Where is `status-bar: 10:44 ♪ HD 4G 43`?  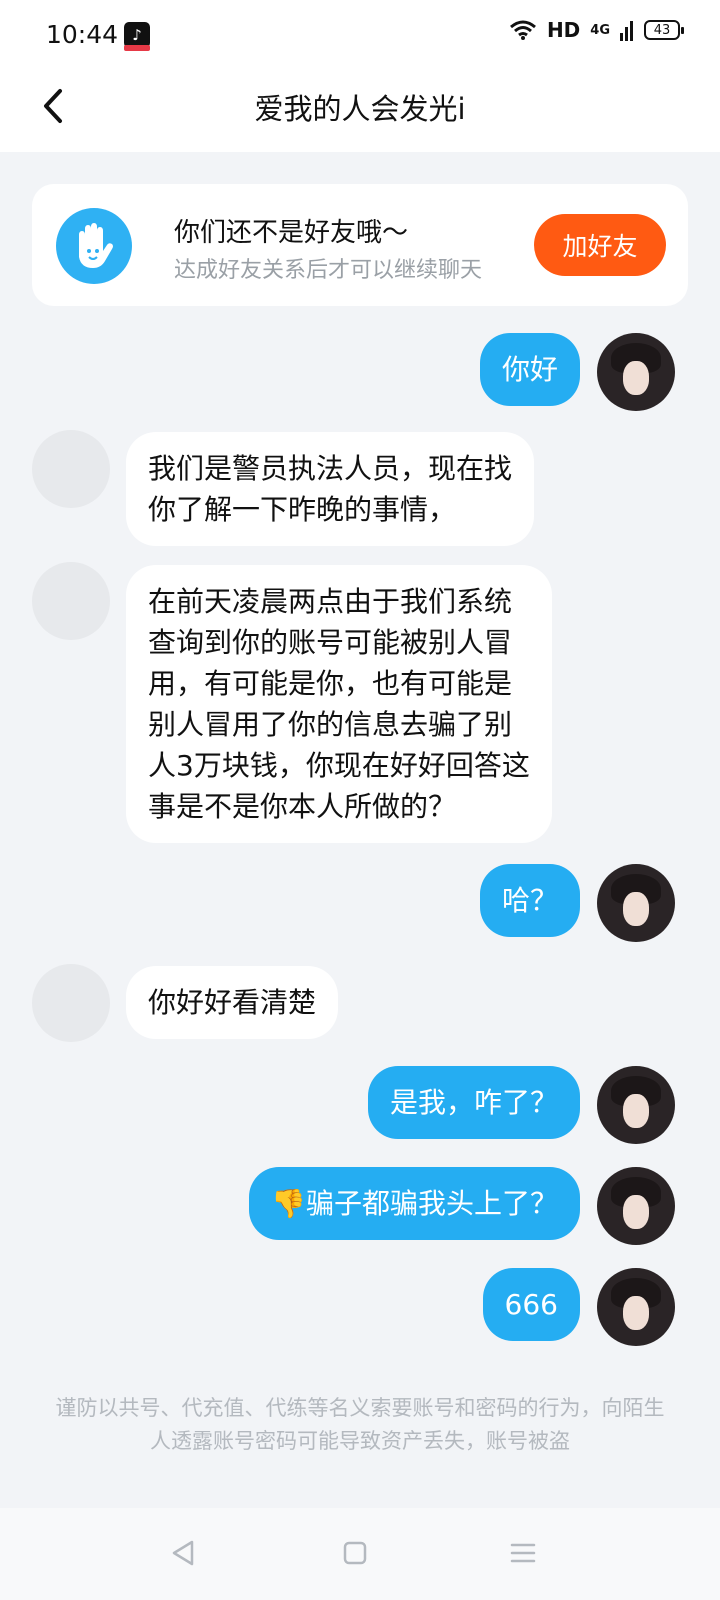
status-bar: 10:44 ♪ HD 4G 43 is located at coordinates (360, 35).